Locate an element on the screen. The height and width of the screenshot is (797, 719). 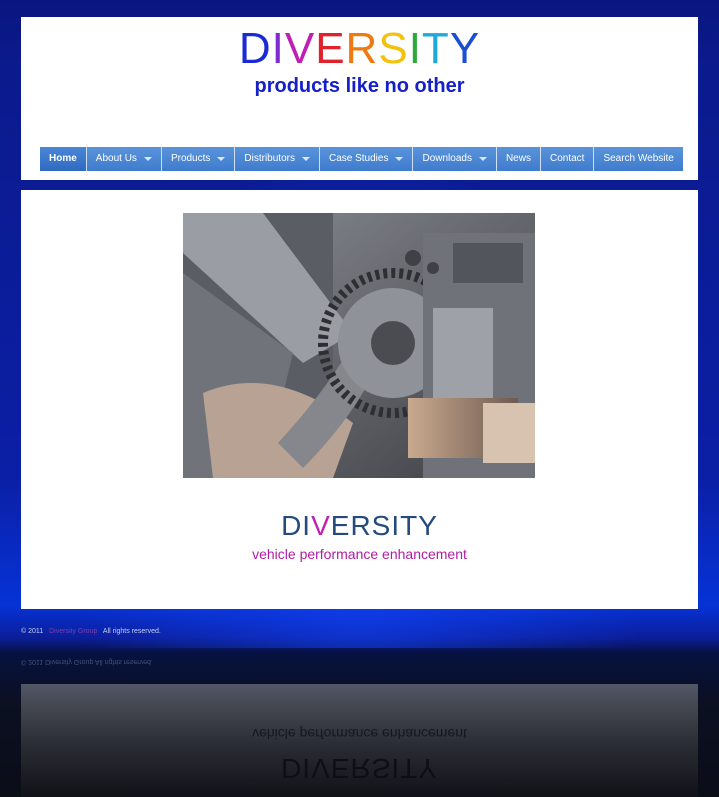
nav-item-downloads: Downloads is located at coordinates (455, 159).